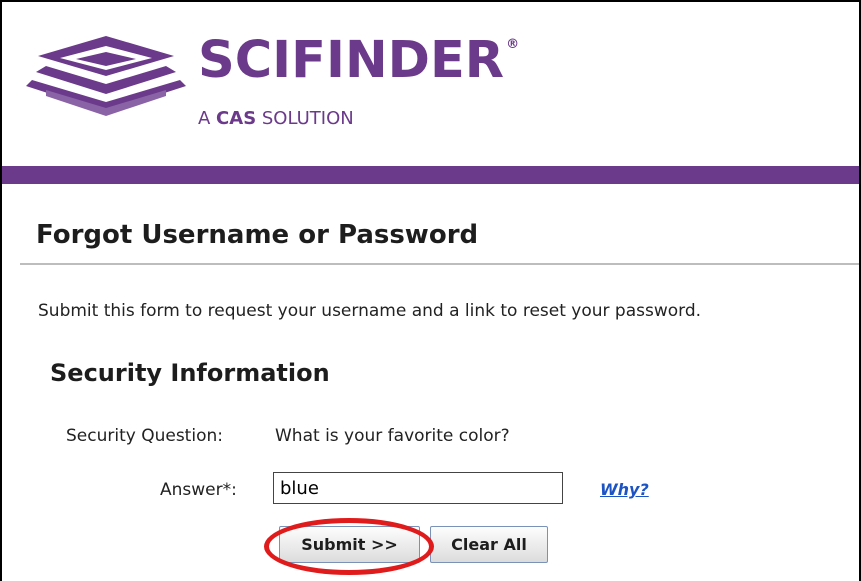 Image resolution: width=861 pixels, height=581 pixels. I want to click on page-title: Forgot Username or Password, so click(257, 235).